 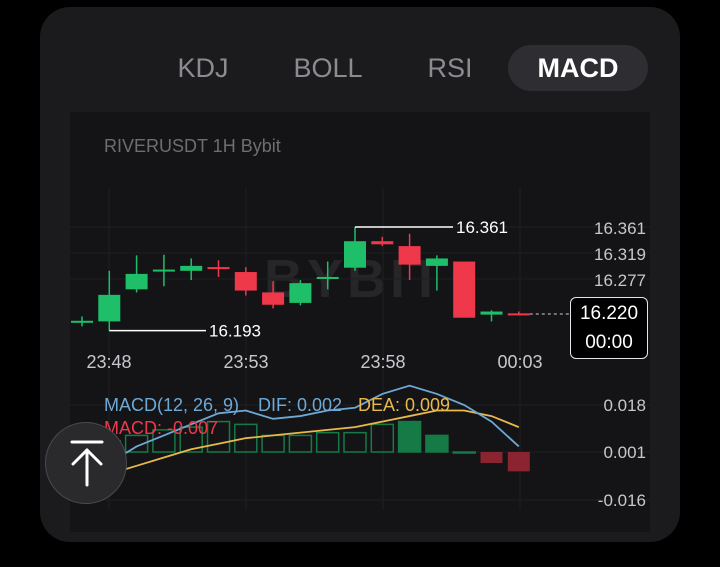 What do you see at coordinates (482, 227) in the screenshot?
I see `high-price-label: 16.361` at bounding box center [482, 227].